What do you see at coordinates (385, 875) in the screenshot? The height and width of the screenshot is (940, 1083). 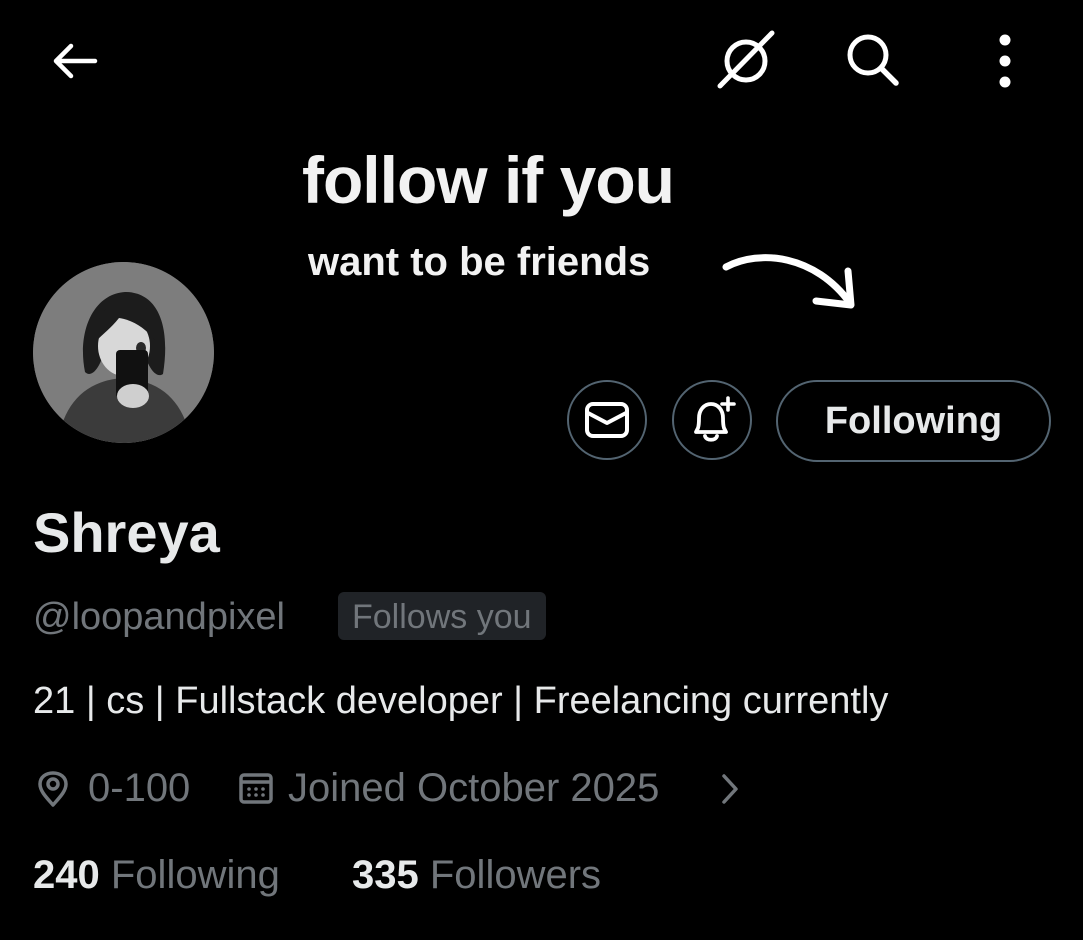 I see `followers-count: 335` at bounding box center [385, 875].